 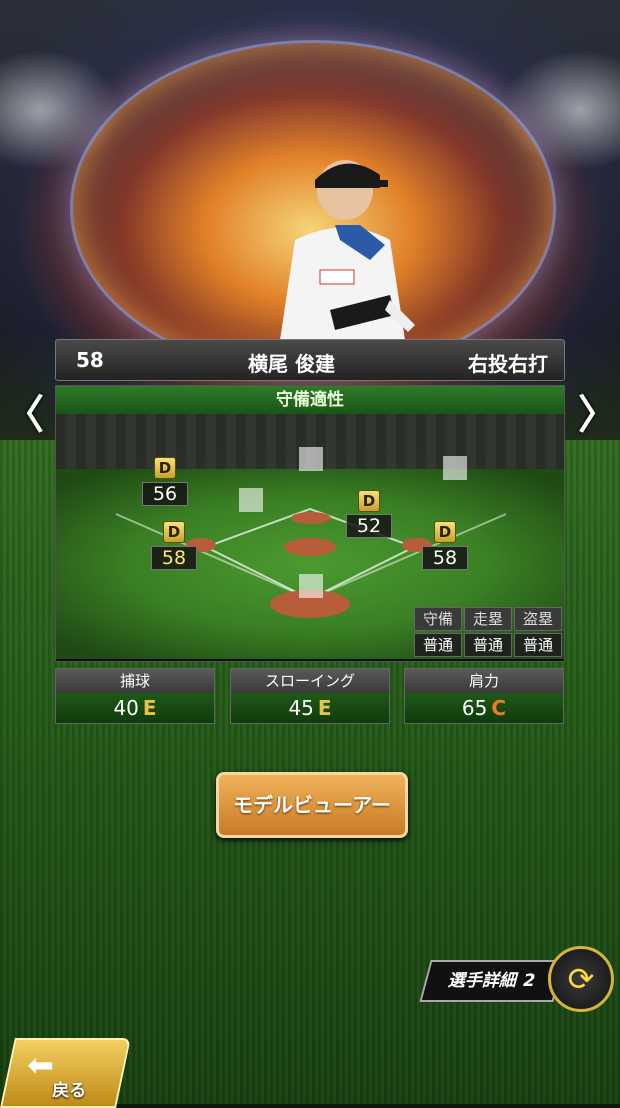 What do you see at coordinates (311, 586) in the screenshot?
I see `position-catcher` at bounding box center [311, 586].